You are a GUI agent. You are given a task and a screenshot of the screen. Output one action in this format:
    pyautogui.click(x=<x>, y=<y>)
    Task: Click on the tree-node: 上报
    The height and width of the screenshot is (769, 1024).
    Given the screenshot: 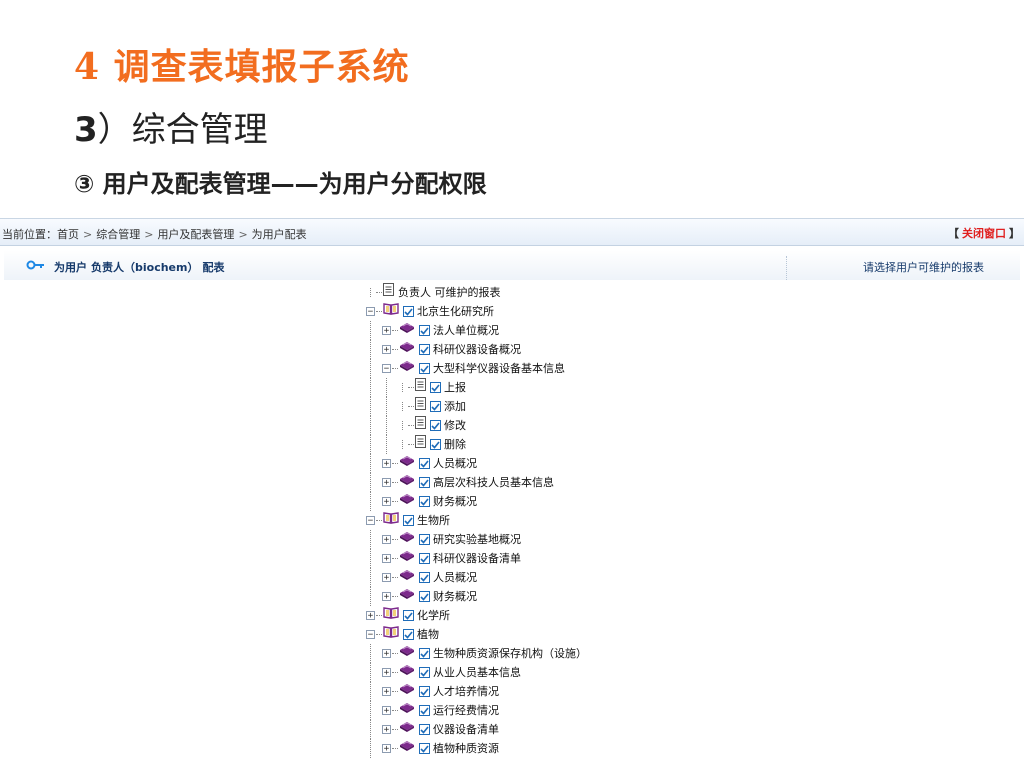 What is the action you would take?
    pyautogui.click(x=432, y=387)
    